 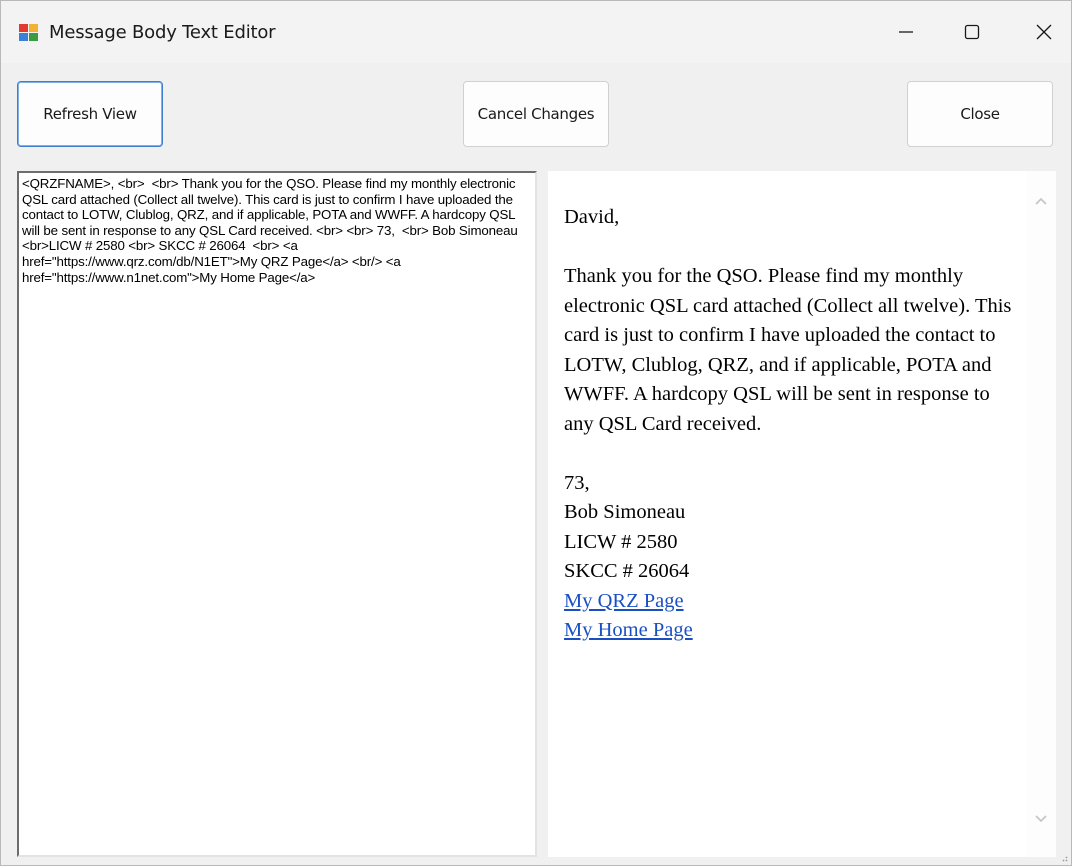 I want to click on refresh-view-button: Refresh View, so click(x=90, y=114).